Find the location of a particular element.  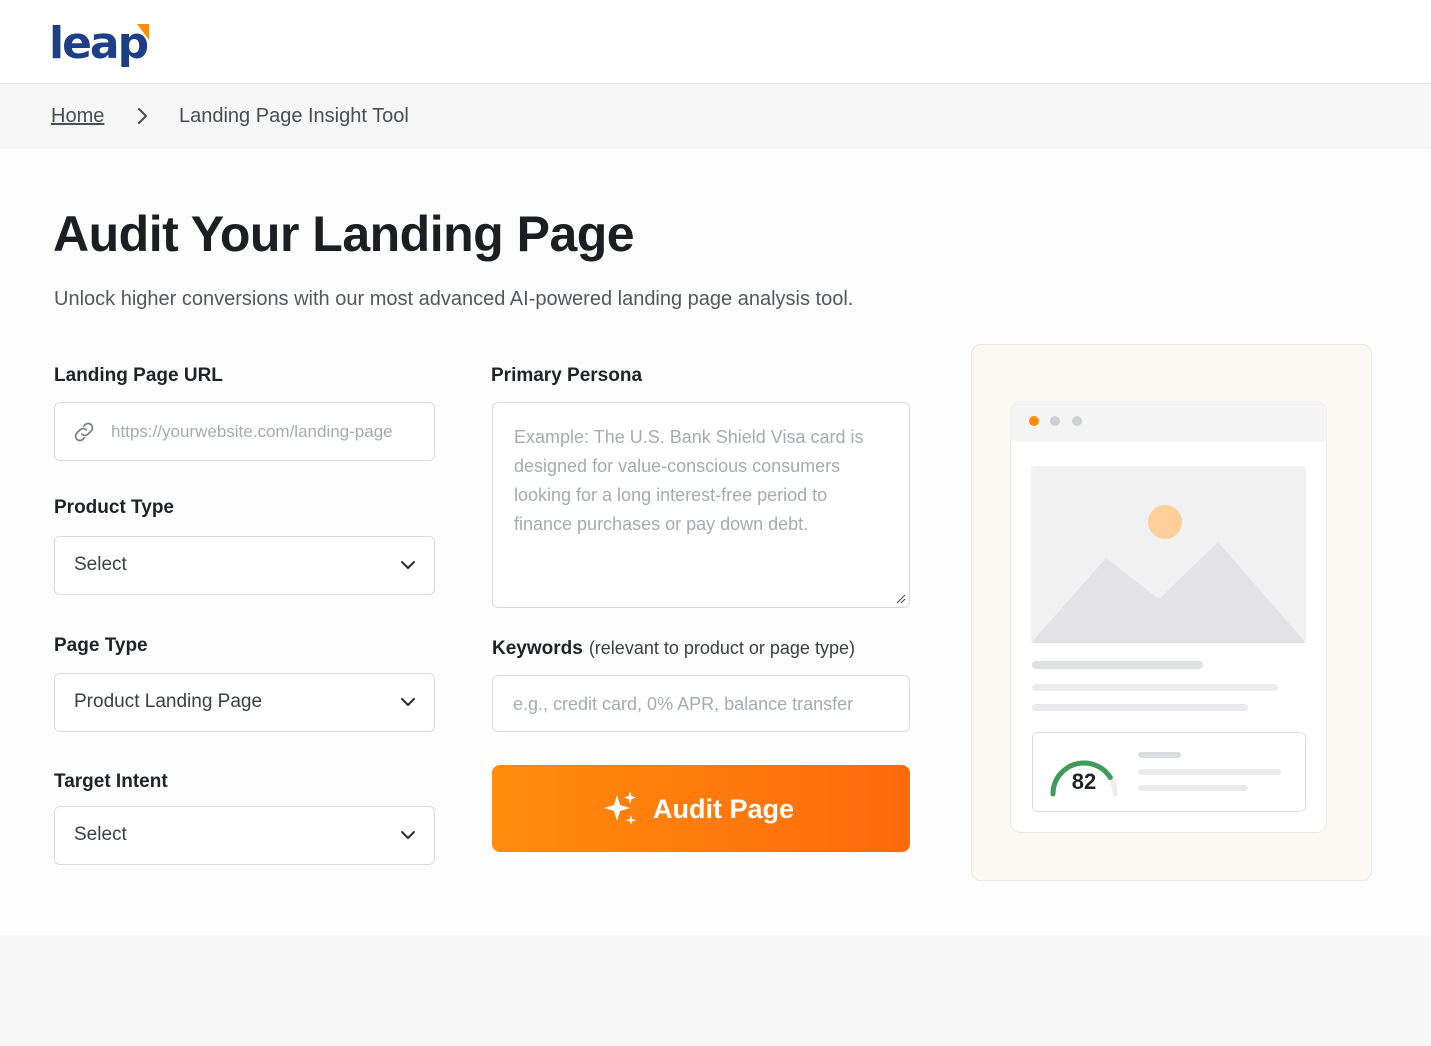

page-type-value: Product Landing Page is located at coordinates (168, 701).